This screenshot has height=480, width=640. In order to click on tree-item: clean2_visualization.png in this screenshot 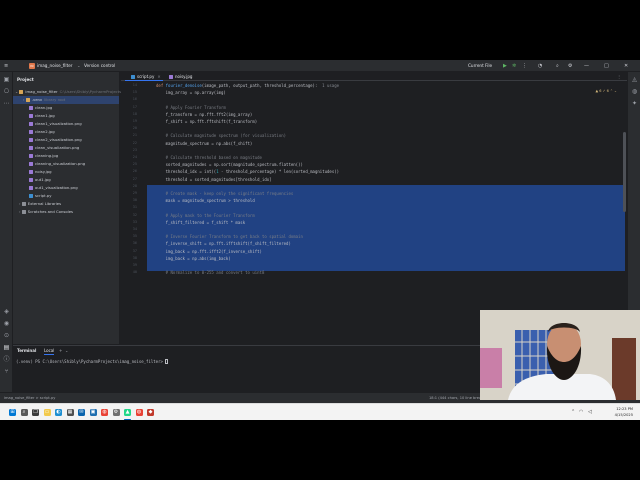, I will do `click(66, 140)`.